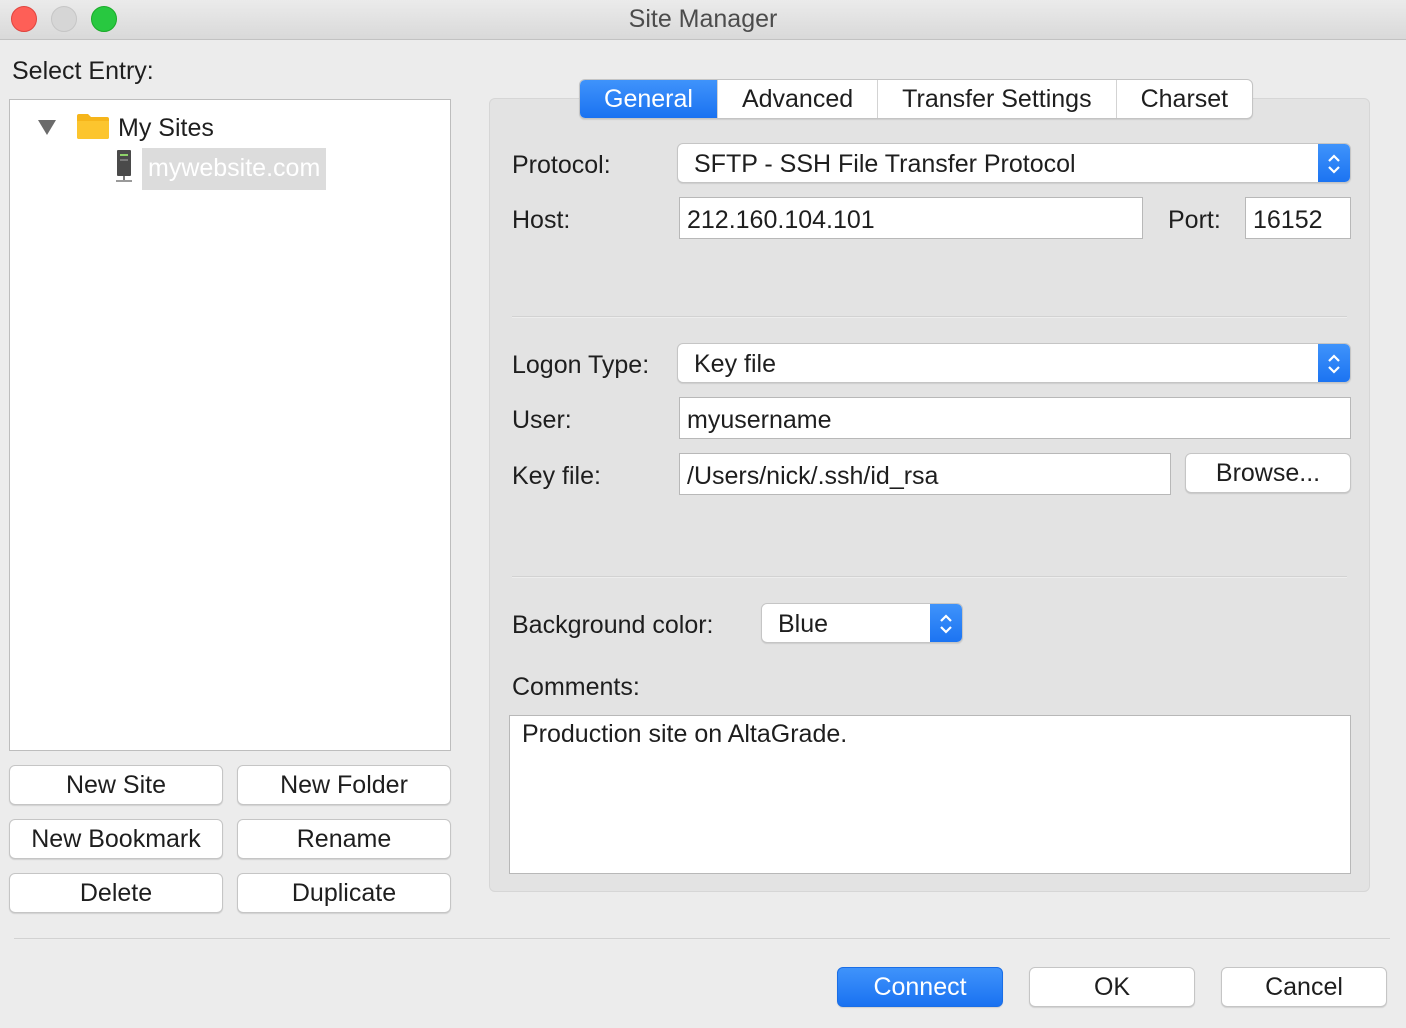  I want to click on background-color-label: Background color:, so click(613, 625).